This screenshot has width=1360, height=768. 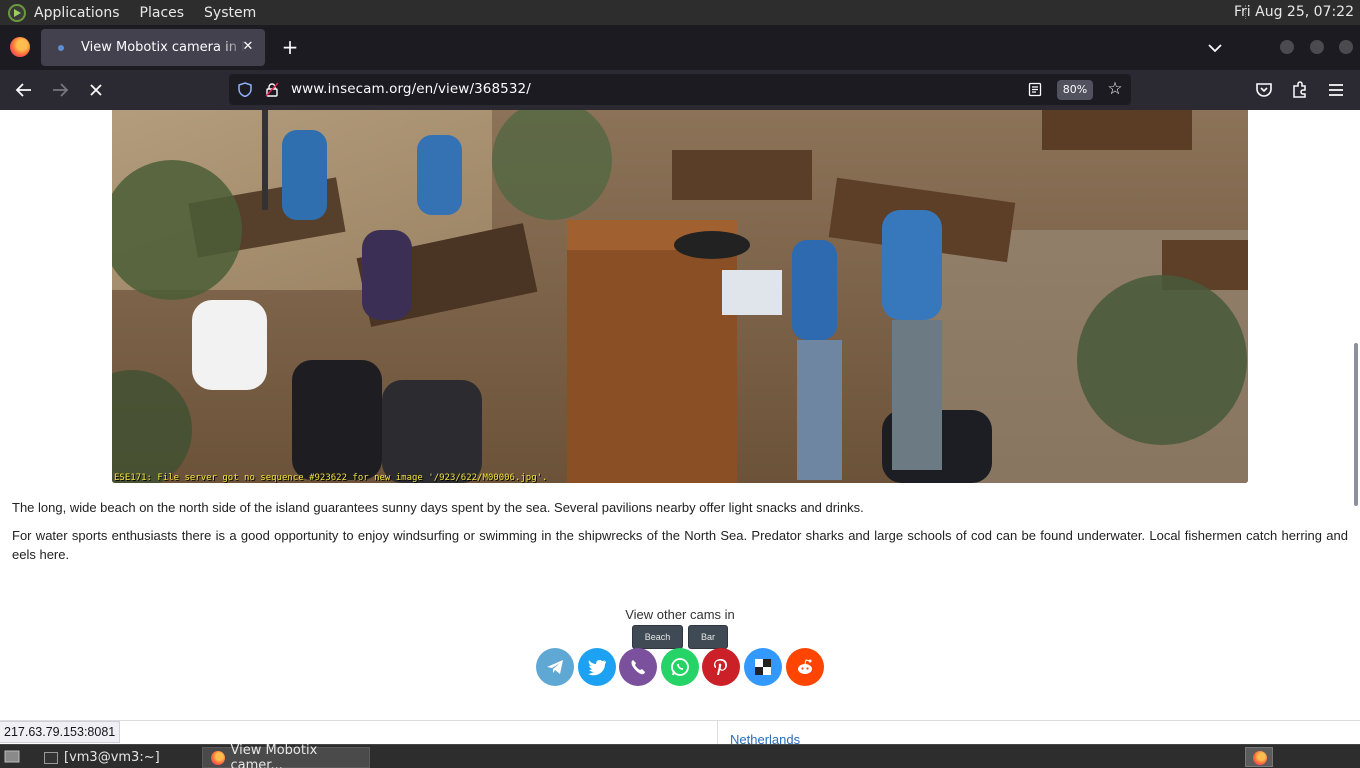 What do you see at coordinates (60, 90) in the screenshot?
I see `forward-button-icon` at bounding box center [60, 90].